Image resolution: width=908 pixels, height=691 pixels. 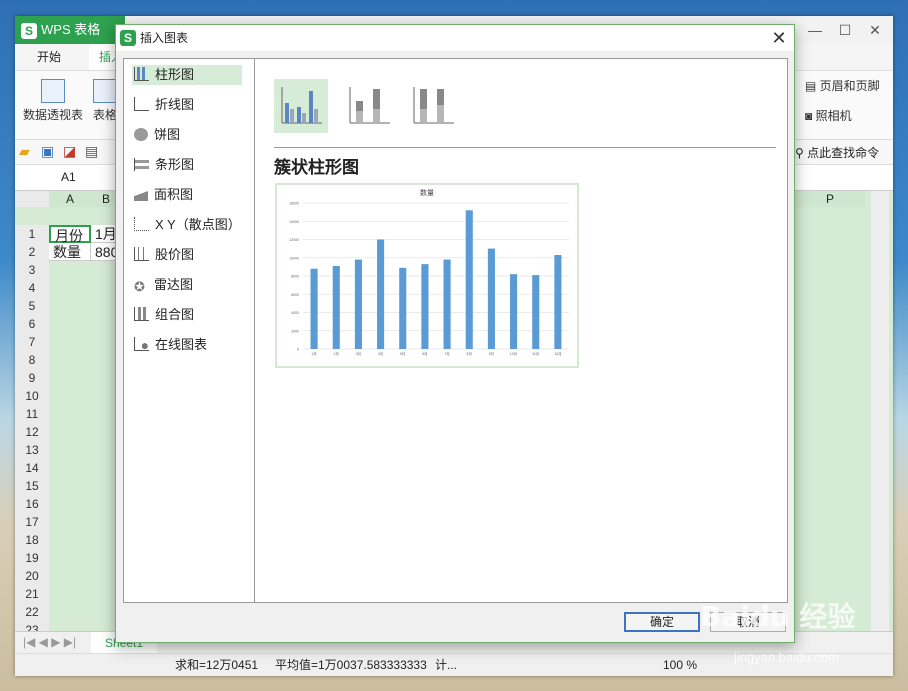 What do you see at coordinates (49, 642) in the screenshot?
I see `sheet-nav-icon: |◀ ◀ ▶ ▶|` at bounding box center [49, 642].